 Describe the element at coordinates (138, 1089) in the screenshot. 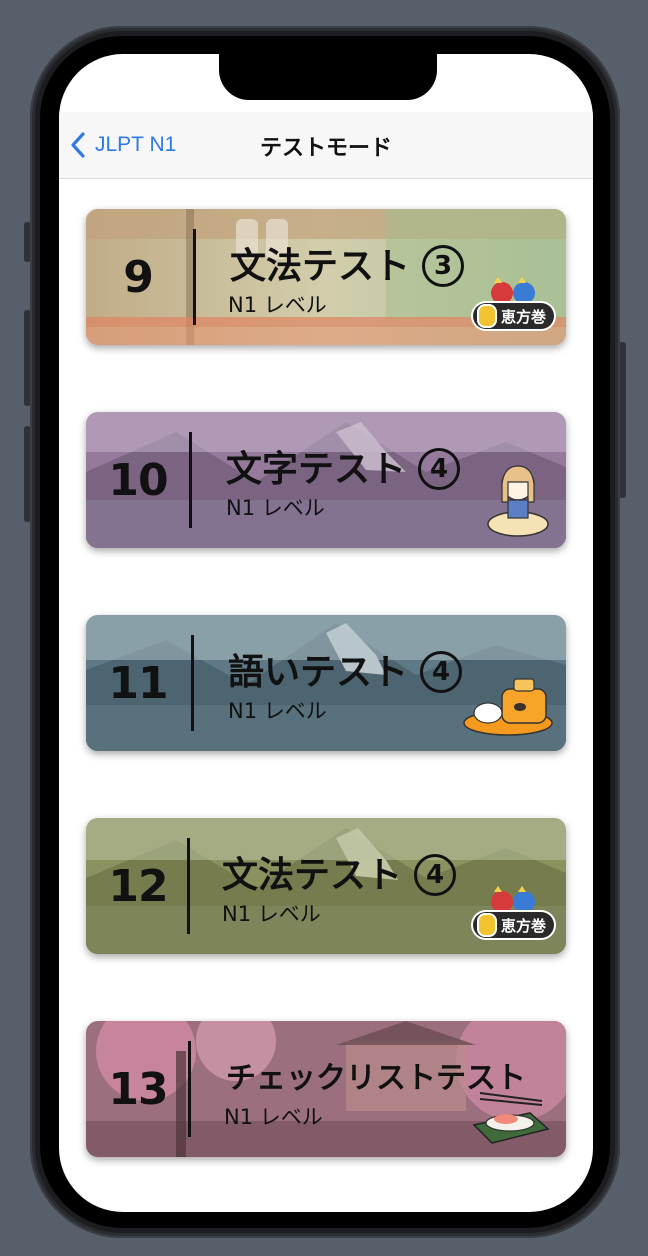

I see `test-number: 13` at that location.